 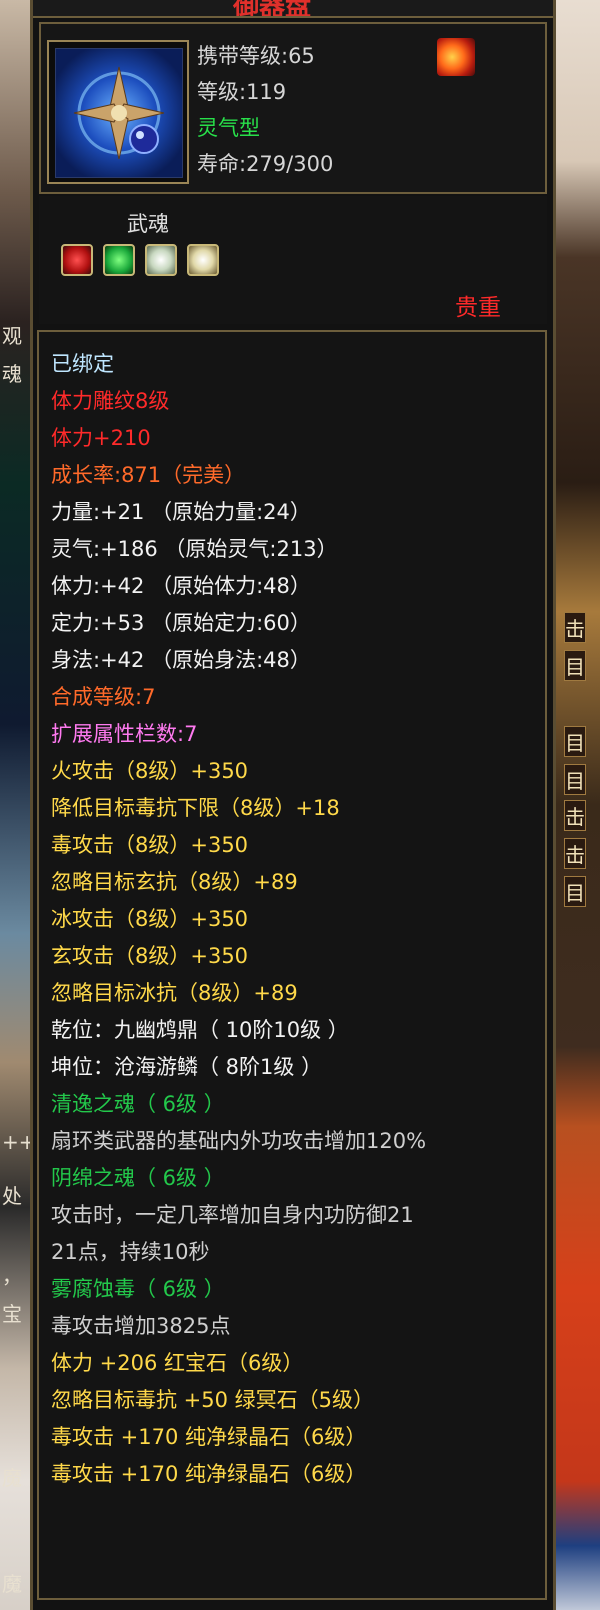 I want to click on item-life: 寿命:279/300, so click(x=265, y=164).